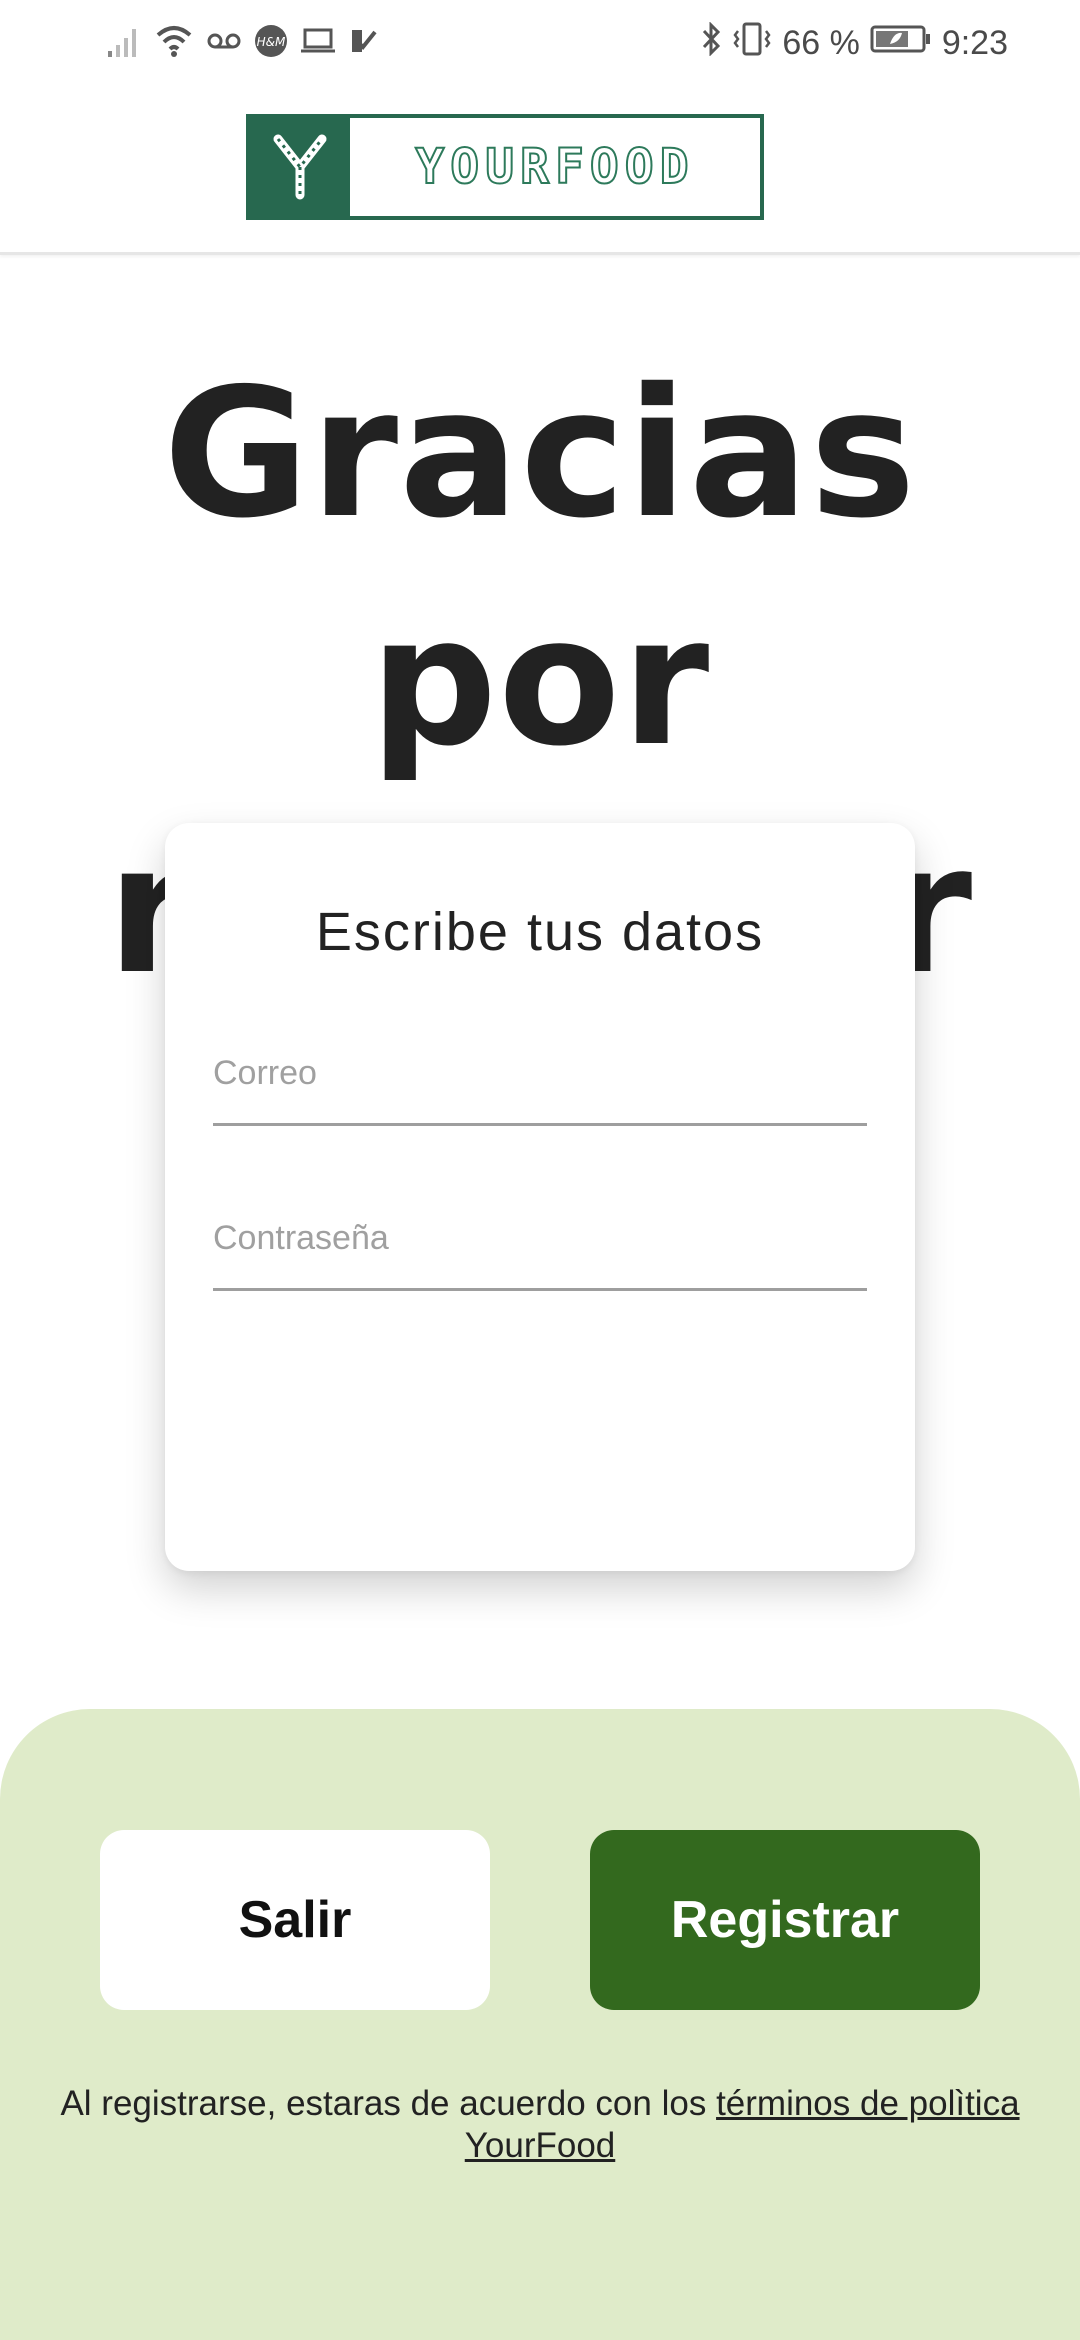 This screenshot has height=2340, width=1080. Describe the element at coordinates (540, 1238) in the screenshot. I see `password-input` at that location.